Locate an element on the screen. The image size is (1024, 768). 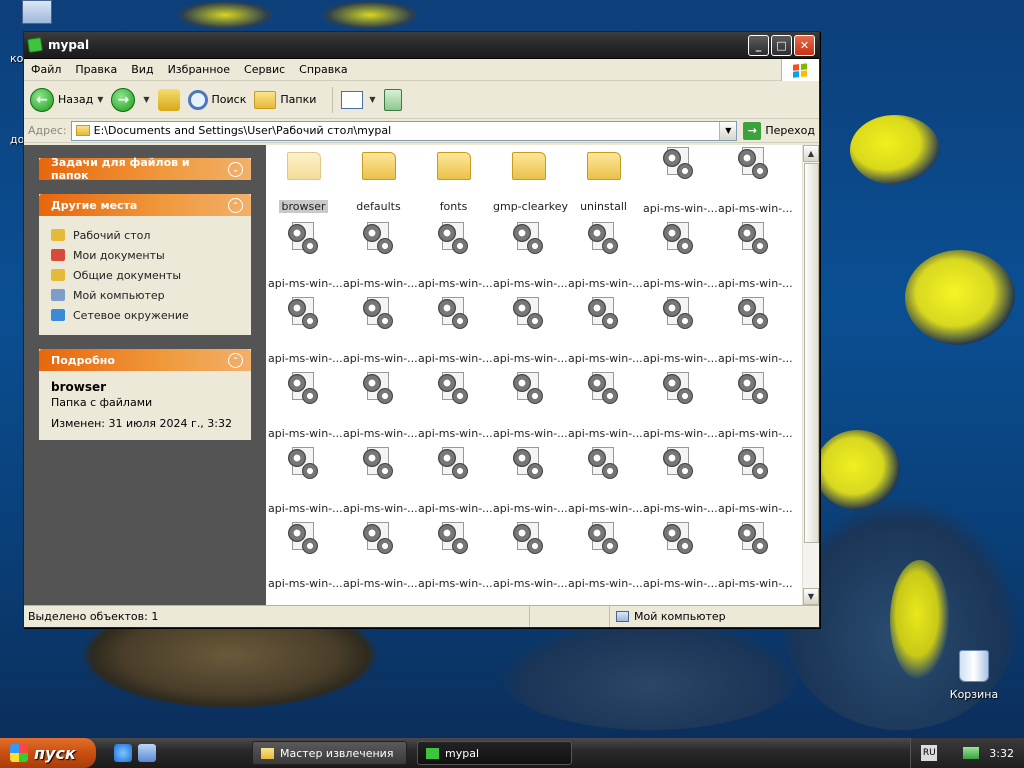
language-indicator: RU is located at coordinates (929, 753).